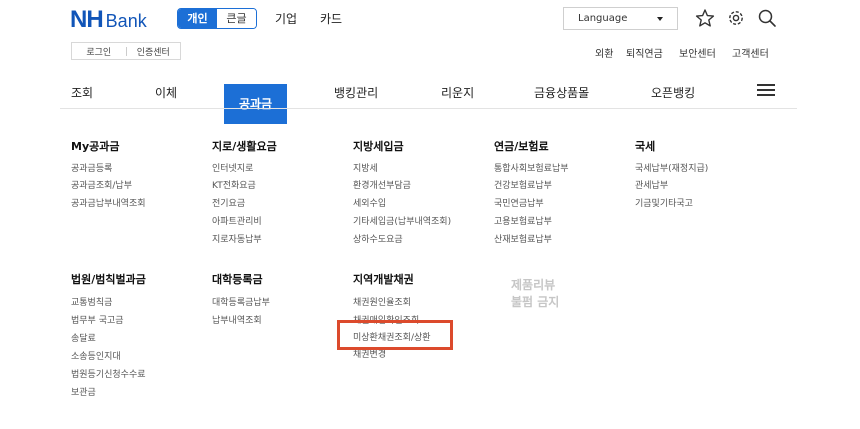  Describe the element at coordinates (766, 90) in the screenshot. I see `hamburger-menu-icon` at that location.